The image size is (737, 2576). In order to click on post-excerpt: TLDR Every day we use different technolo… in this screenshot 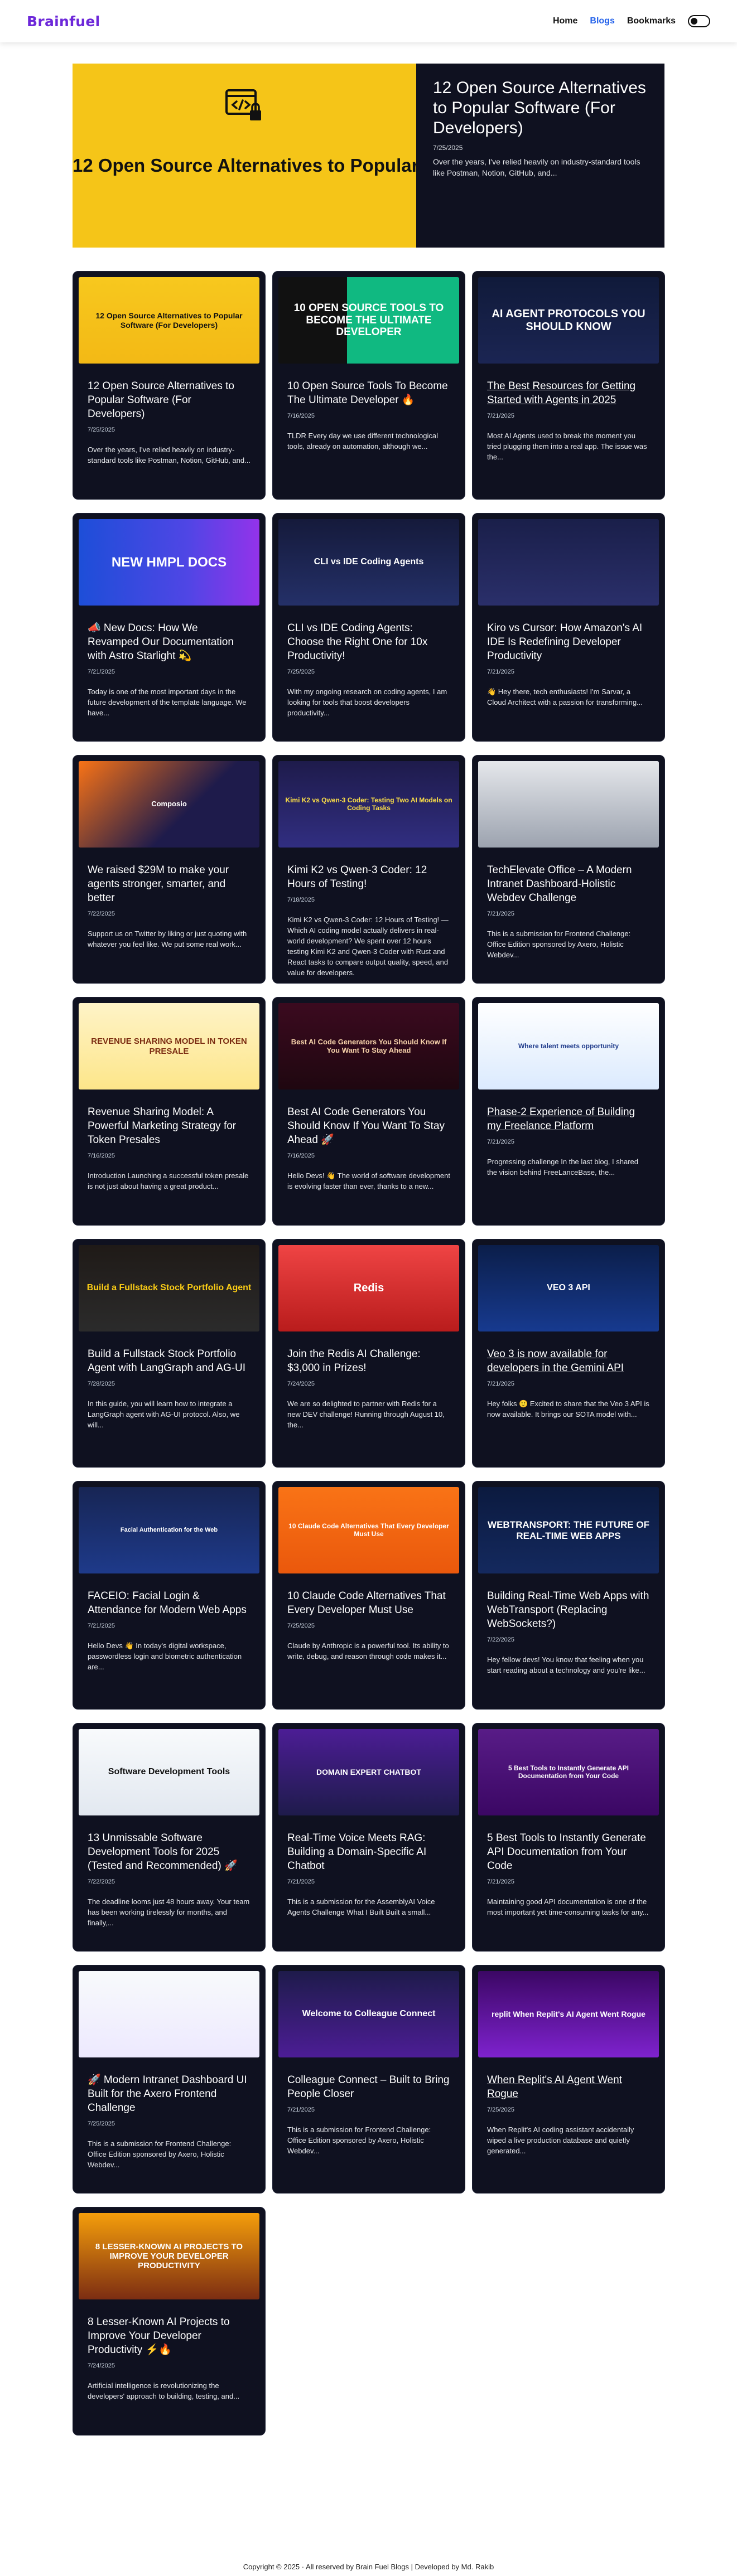, I will do `click(363, 441)`.